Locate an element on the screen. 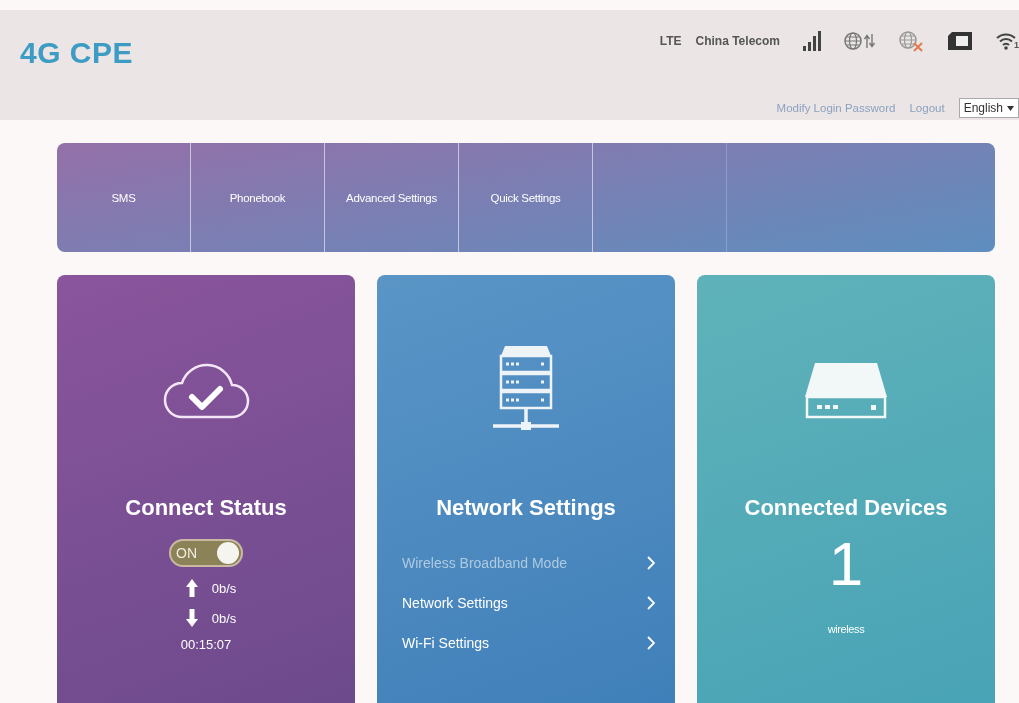 The image size is (1019, 703). connection-toggle: ON is located at coordinates (206, 553).